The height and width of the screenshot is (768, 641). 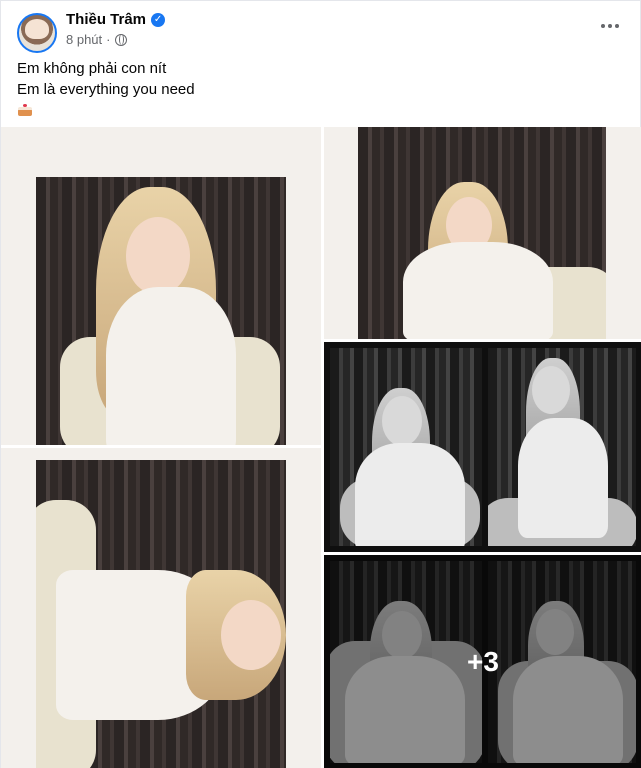 I want to click on more-options-icon, so click(x=610, y=26).